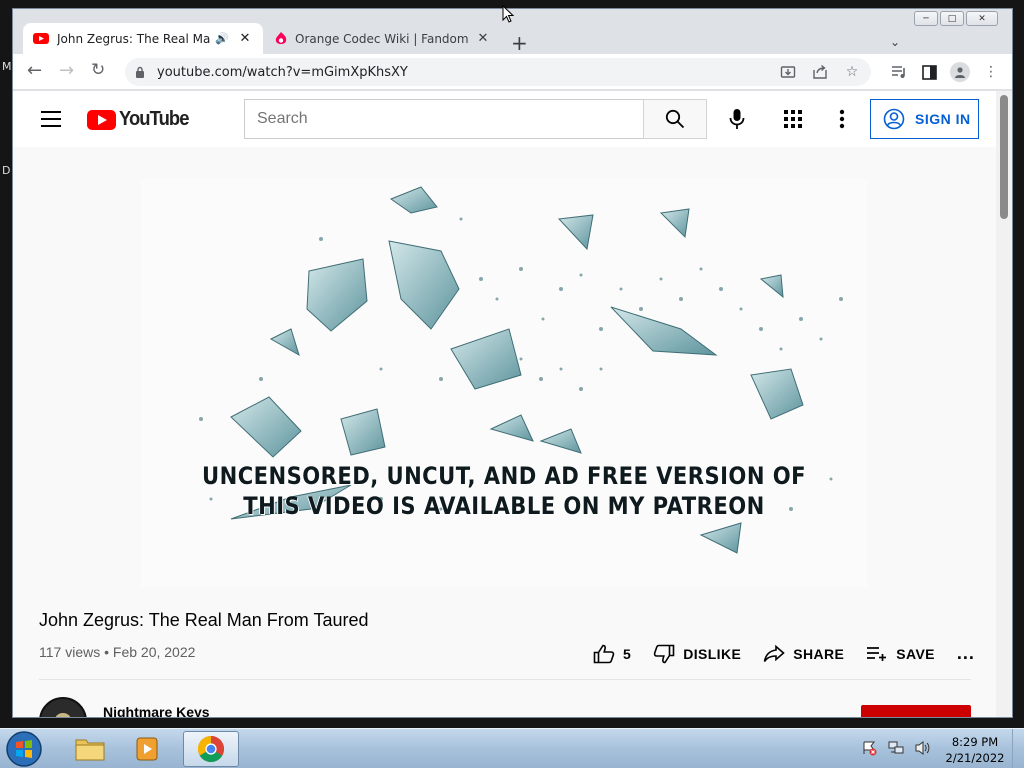  What do you see at coordinates (282, 118) in the screenshot?
I see `search-placeholder: Search` at bounding box center [282, 118].